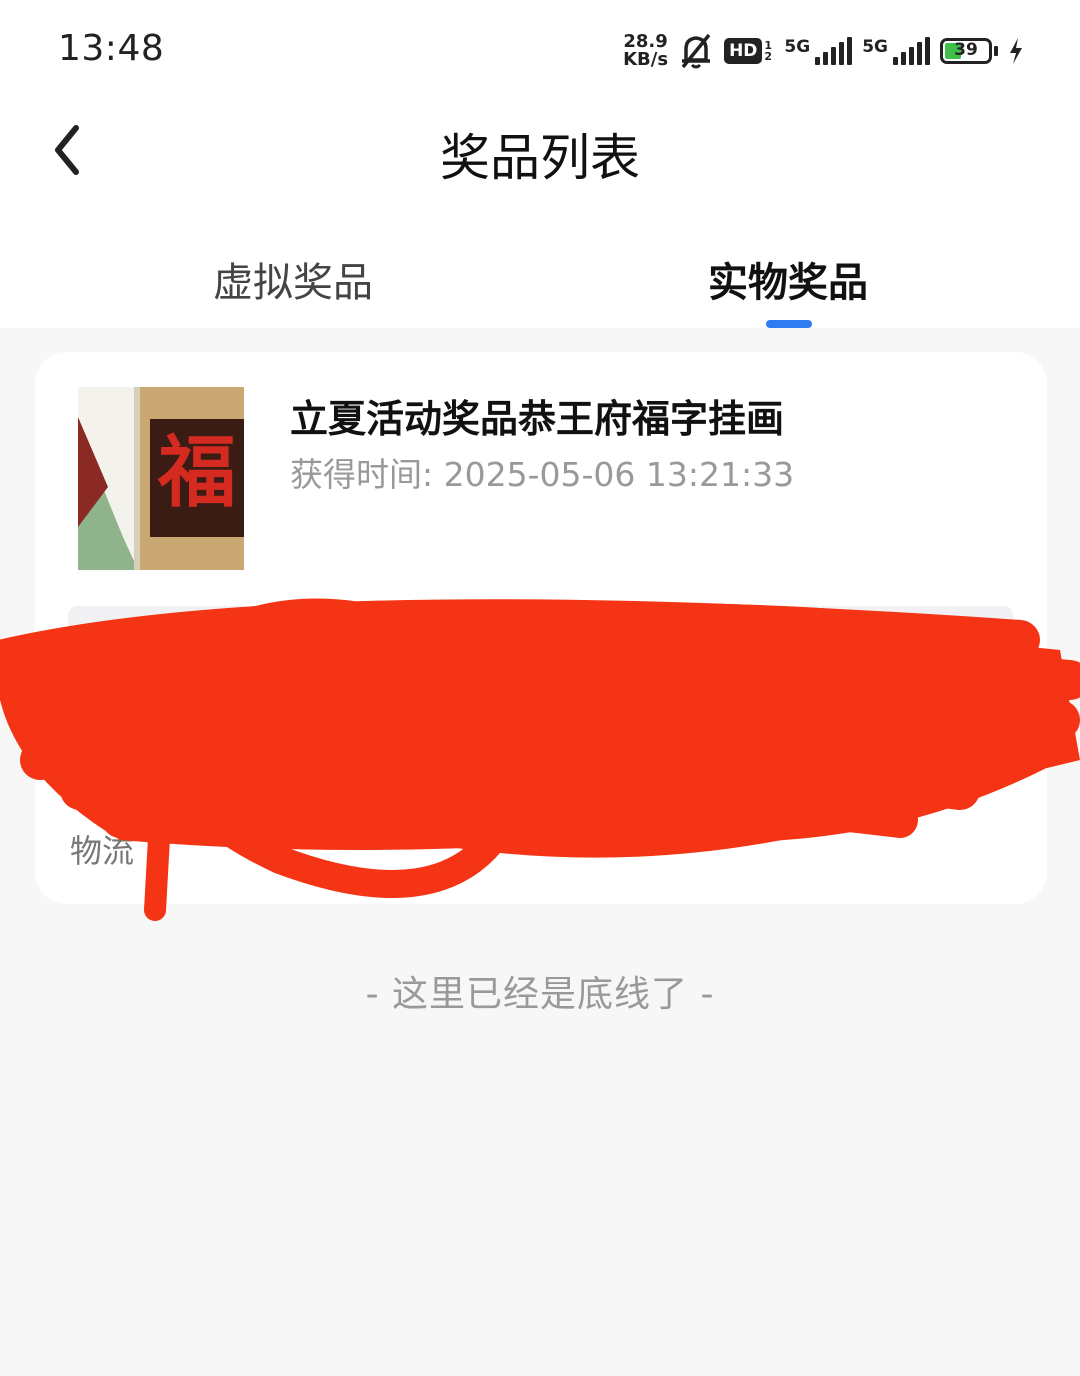 The height and width of the screenshot is (1376, 1080). I want to click on tab-physical-prizes: 实物奖品, so click(788, 279).